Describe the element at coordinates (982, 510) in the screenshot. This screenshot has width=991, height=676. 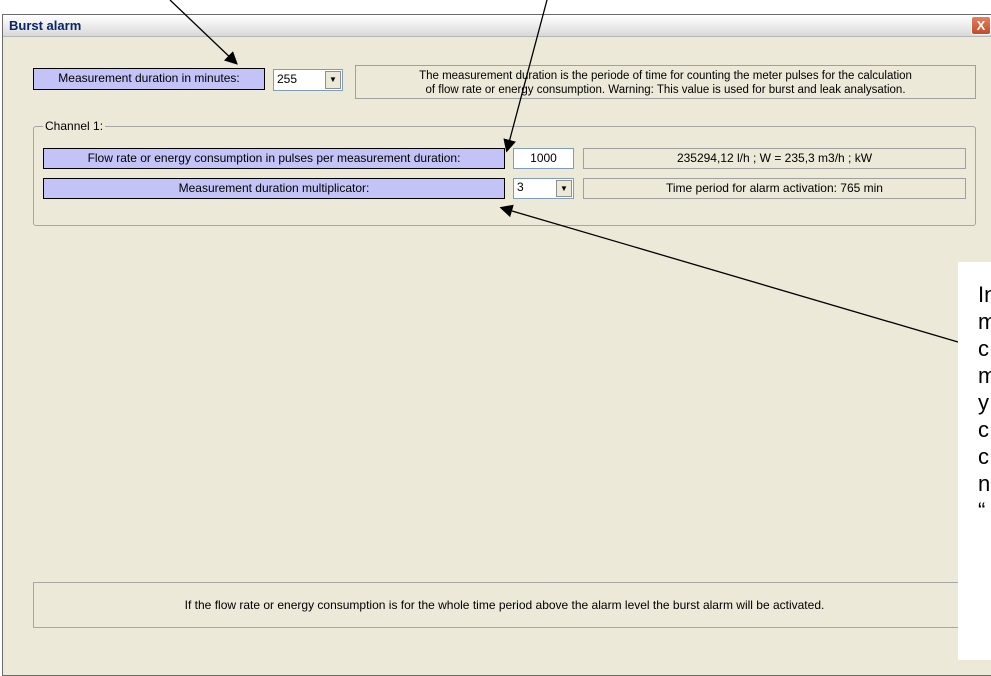
I see `callout-line: “` at that location.